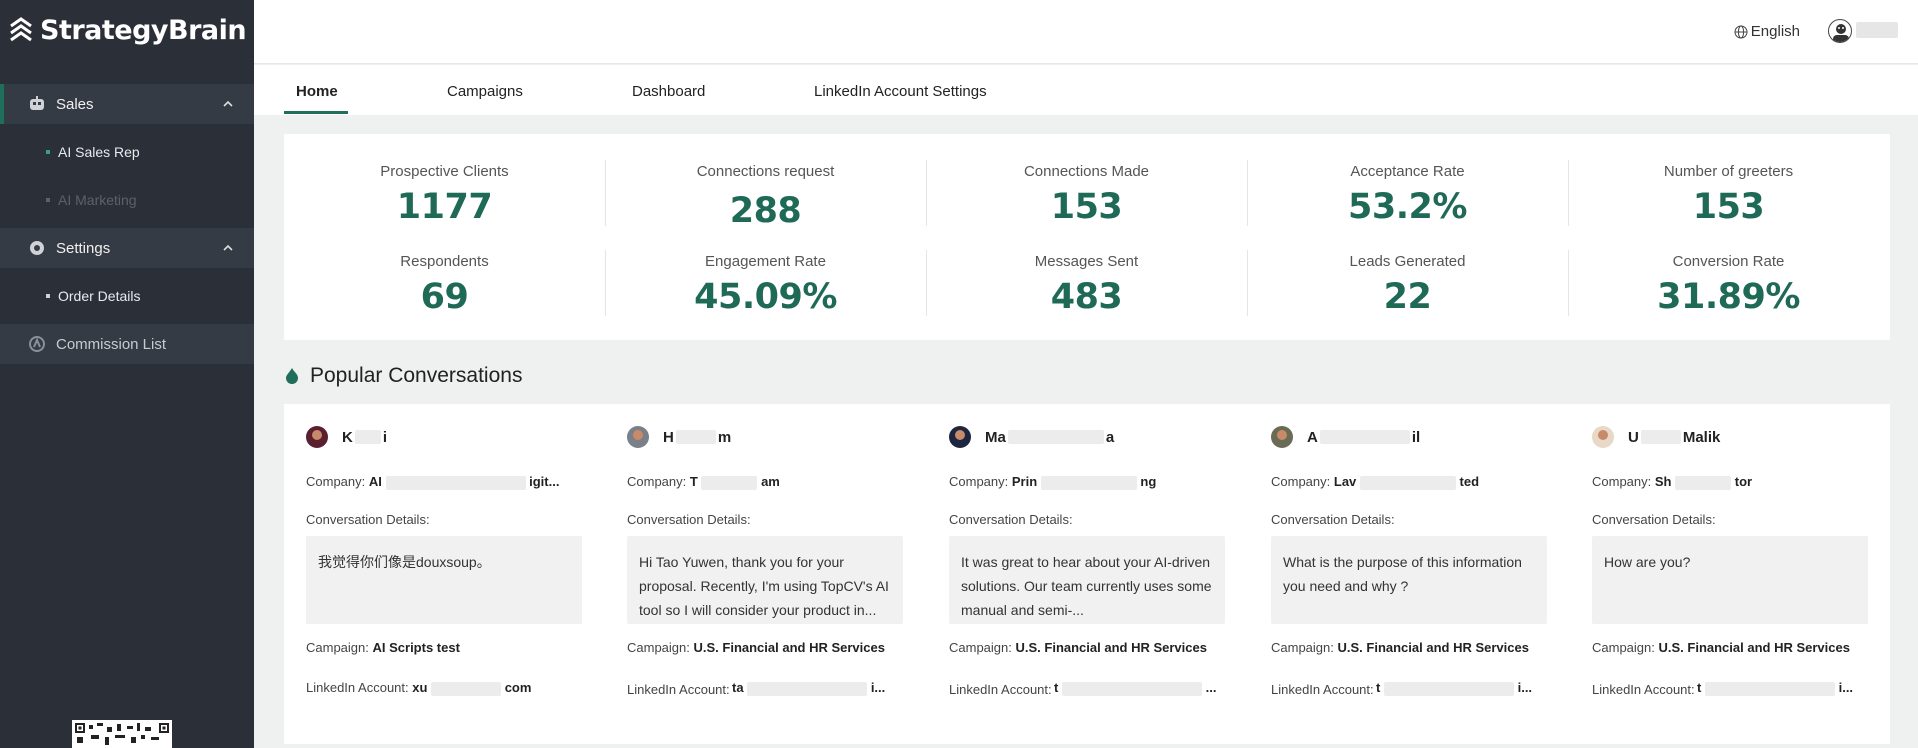 The width and height of the screenshot is (1918, 748). I want to click on company-row: Company: Lav ted, so click(1409, 482).